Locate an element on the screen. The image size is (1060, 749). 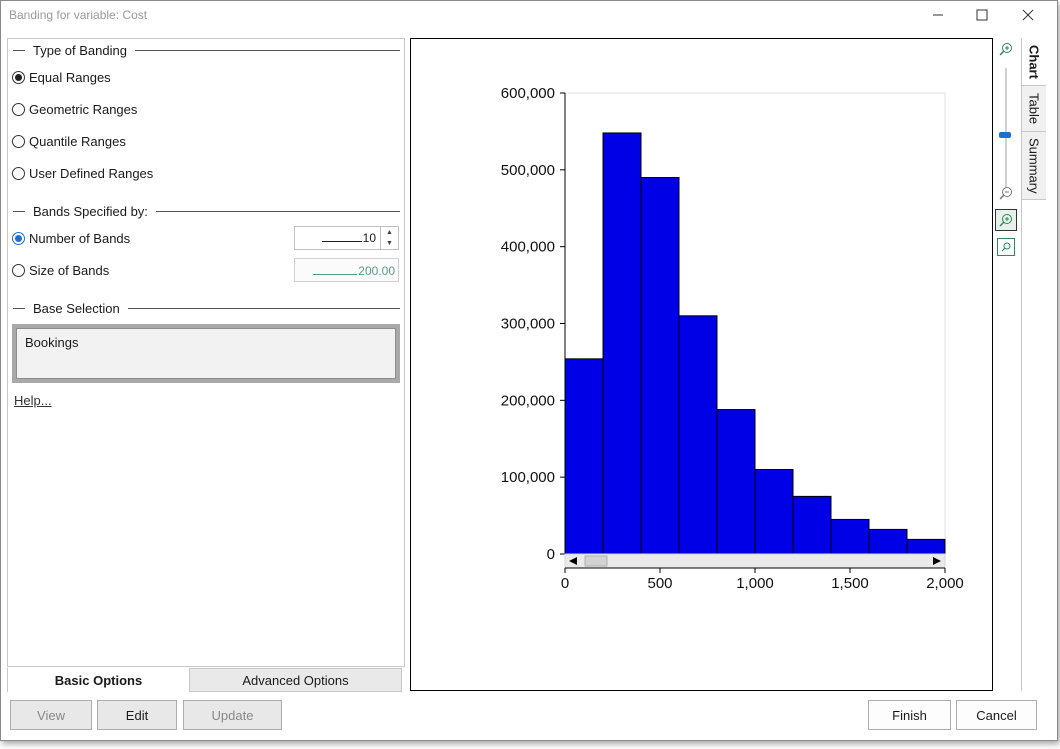
zoom-toolbar is located at coordinates (1007, 364).